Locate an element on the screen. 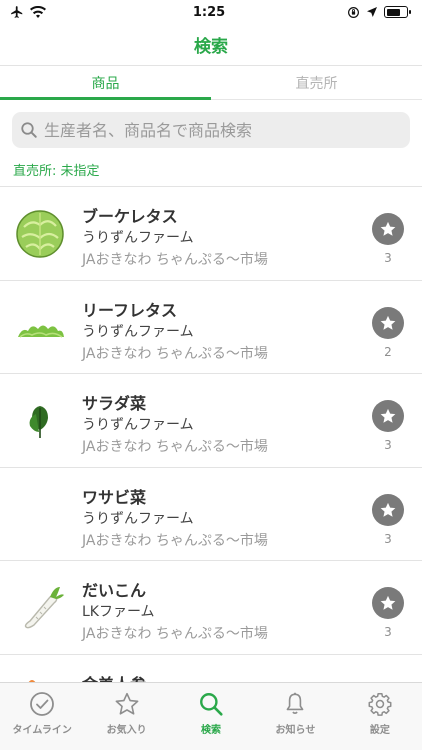 This screenshot has height=750, width=422. tab-bar-label: 検索 is located at coordinates (211, 730).